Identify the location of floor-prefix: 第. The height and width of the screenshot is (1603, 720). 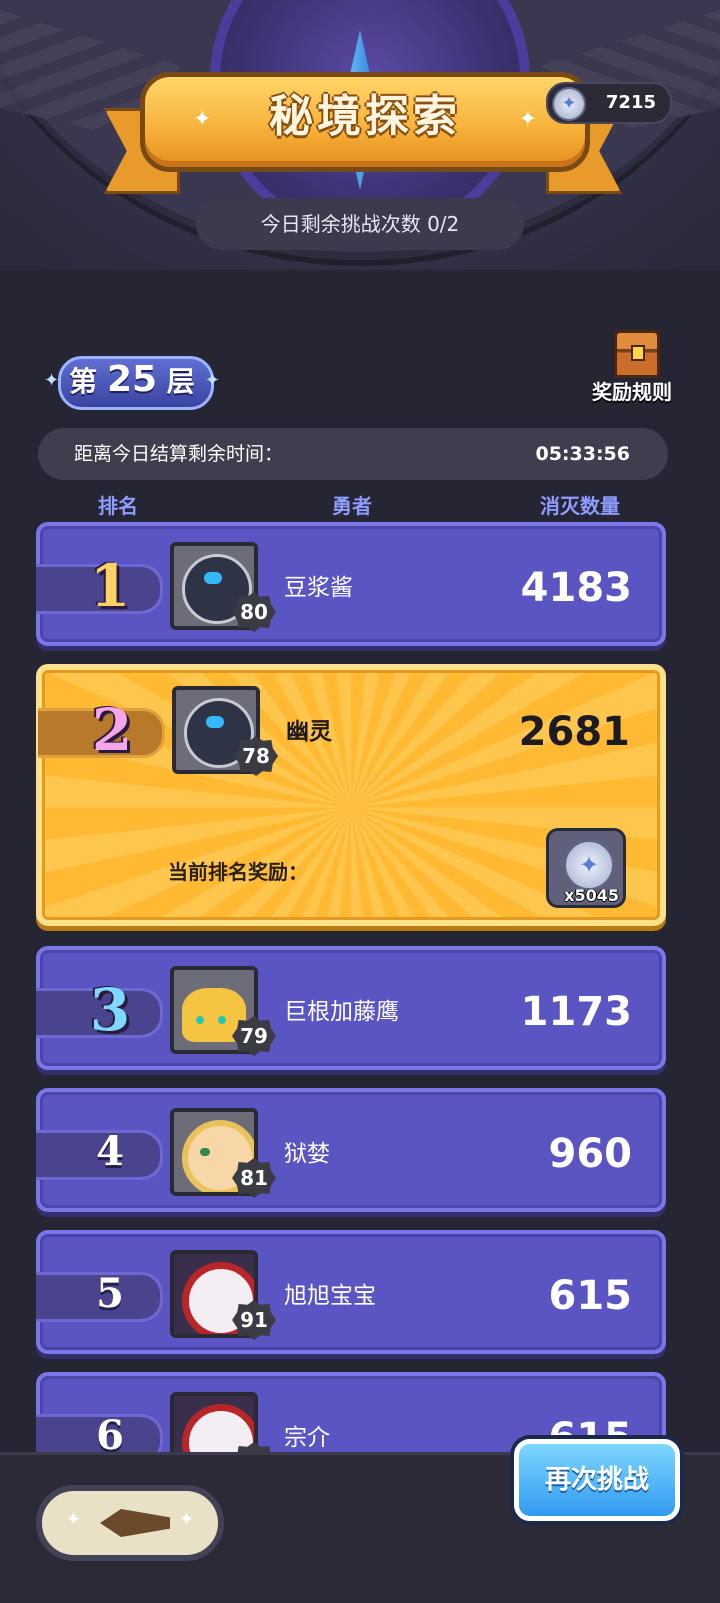
(83, 381).